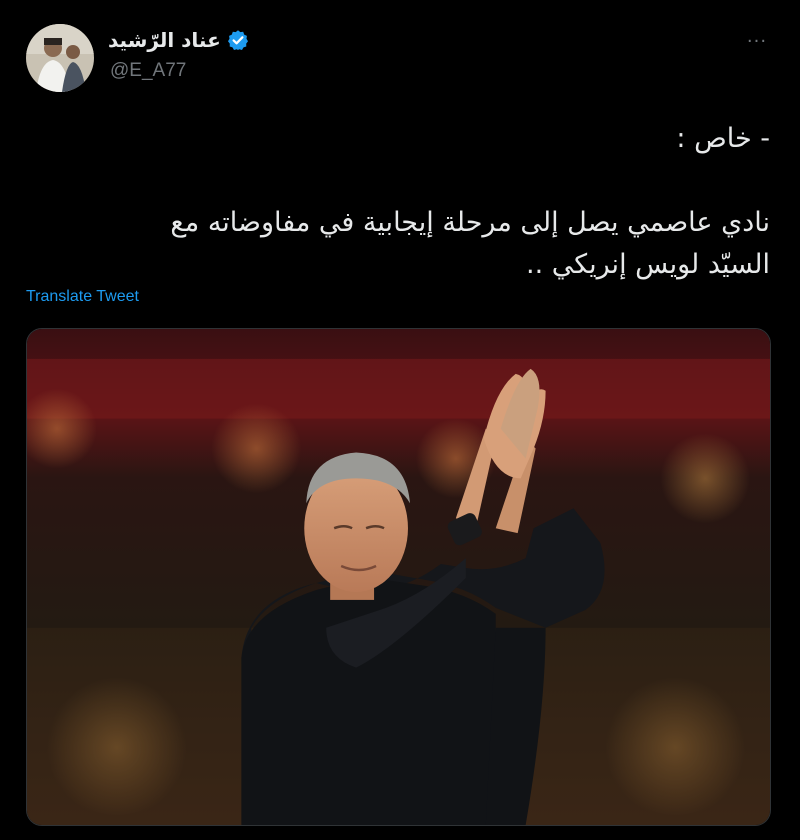 The width and height of the screenshot is (800, 840). I want to click on author-name-row: عناد الرّشيد, so click(178, 40).